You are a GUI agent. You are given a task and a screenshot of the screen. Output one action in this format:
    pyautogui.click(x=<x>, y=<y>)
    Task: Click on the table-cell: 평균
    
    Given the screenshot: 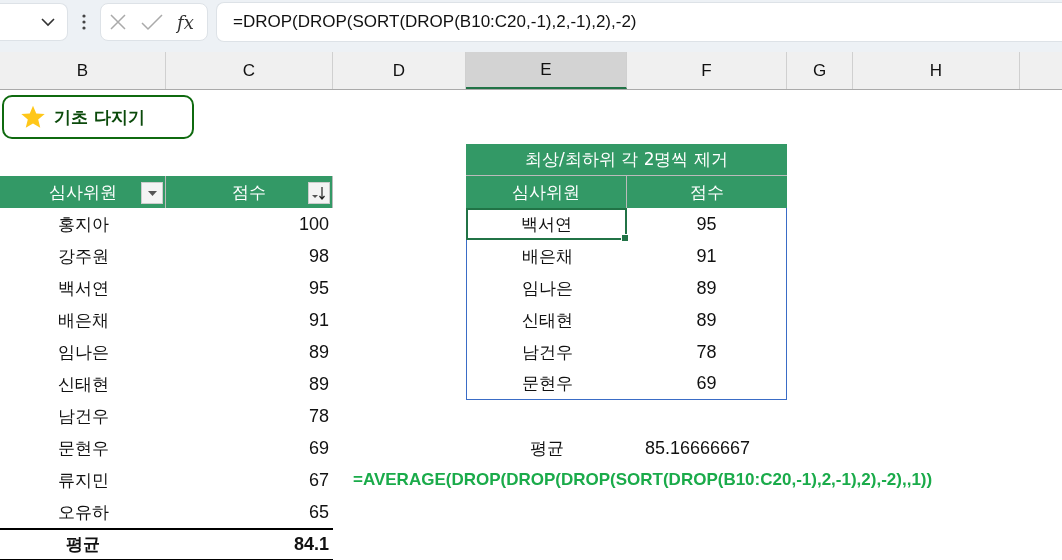 What is the action you would take?
    pyautogui.click(x=83, y=544)
    